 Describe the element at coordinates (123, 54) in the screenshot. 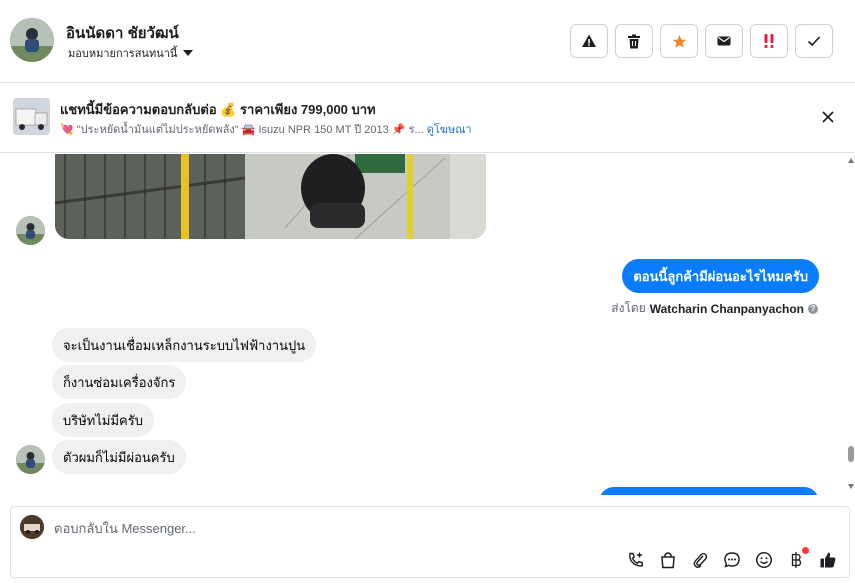

I see `assign-label: มอบหมายการสนทนานี้` at that location.